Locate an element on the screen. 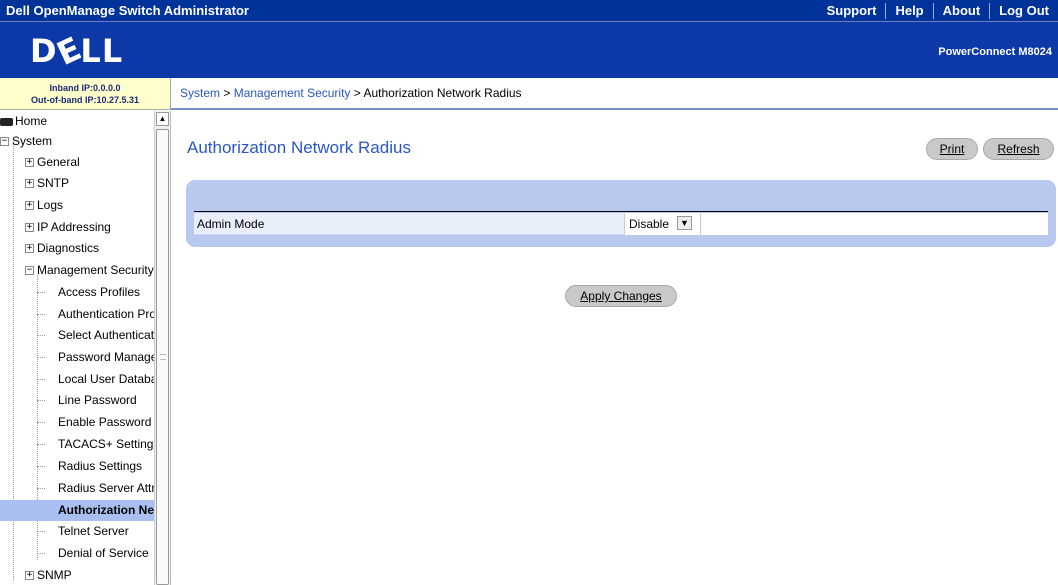 This screenshot has width=1058, height=585. page-title: Authorization Network Radius is located at coordinates (299, 147).